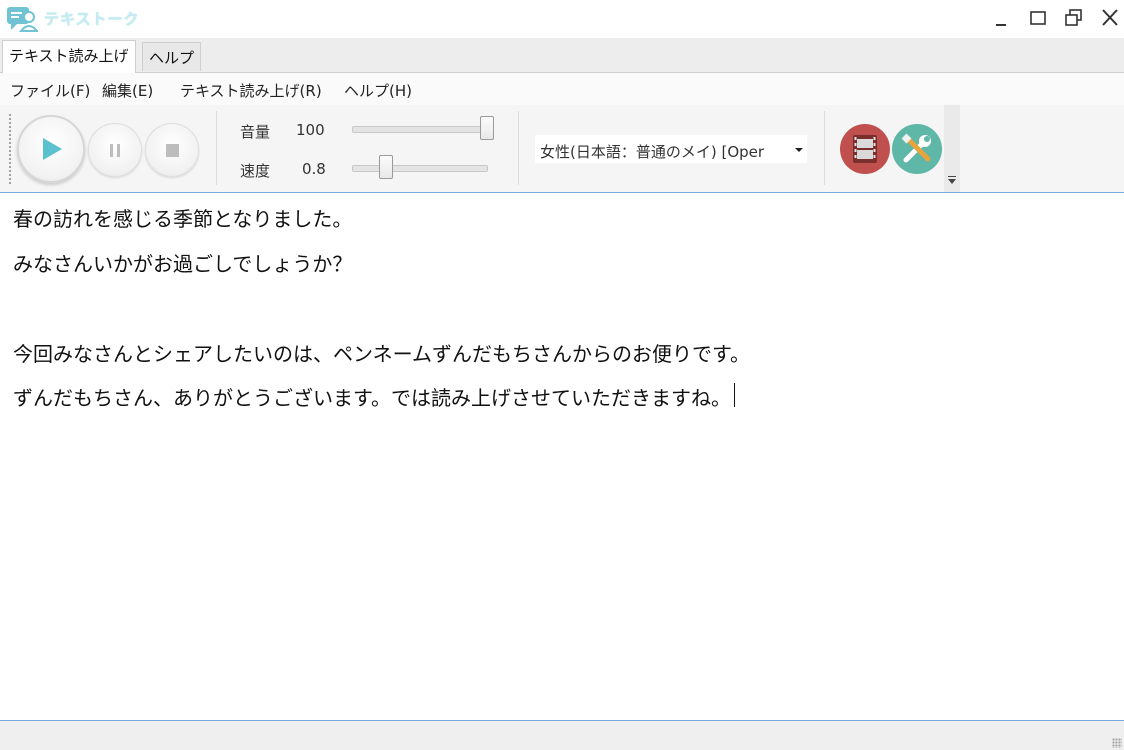  I want to click on restore-icon, so click(1073, 17).